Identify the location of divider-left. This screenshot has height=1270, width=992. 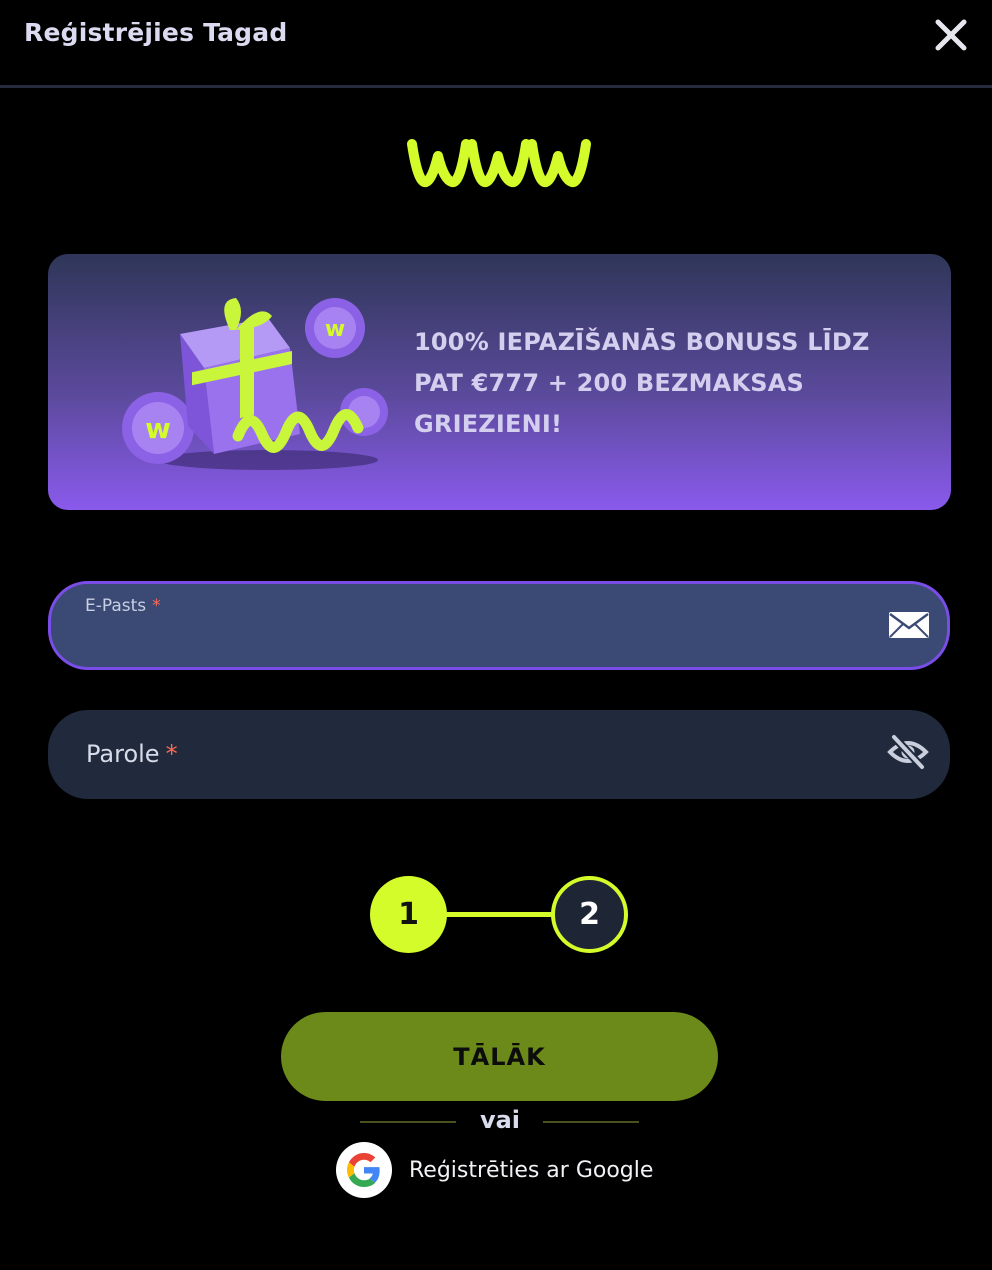
(408, 1122).